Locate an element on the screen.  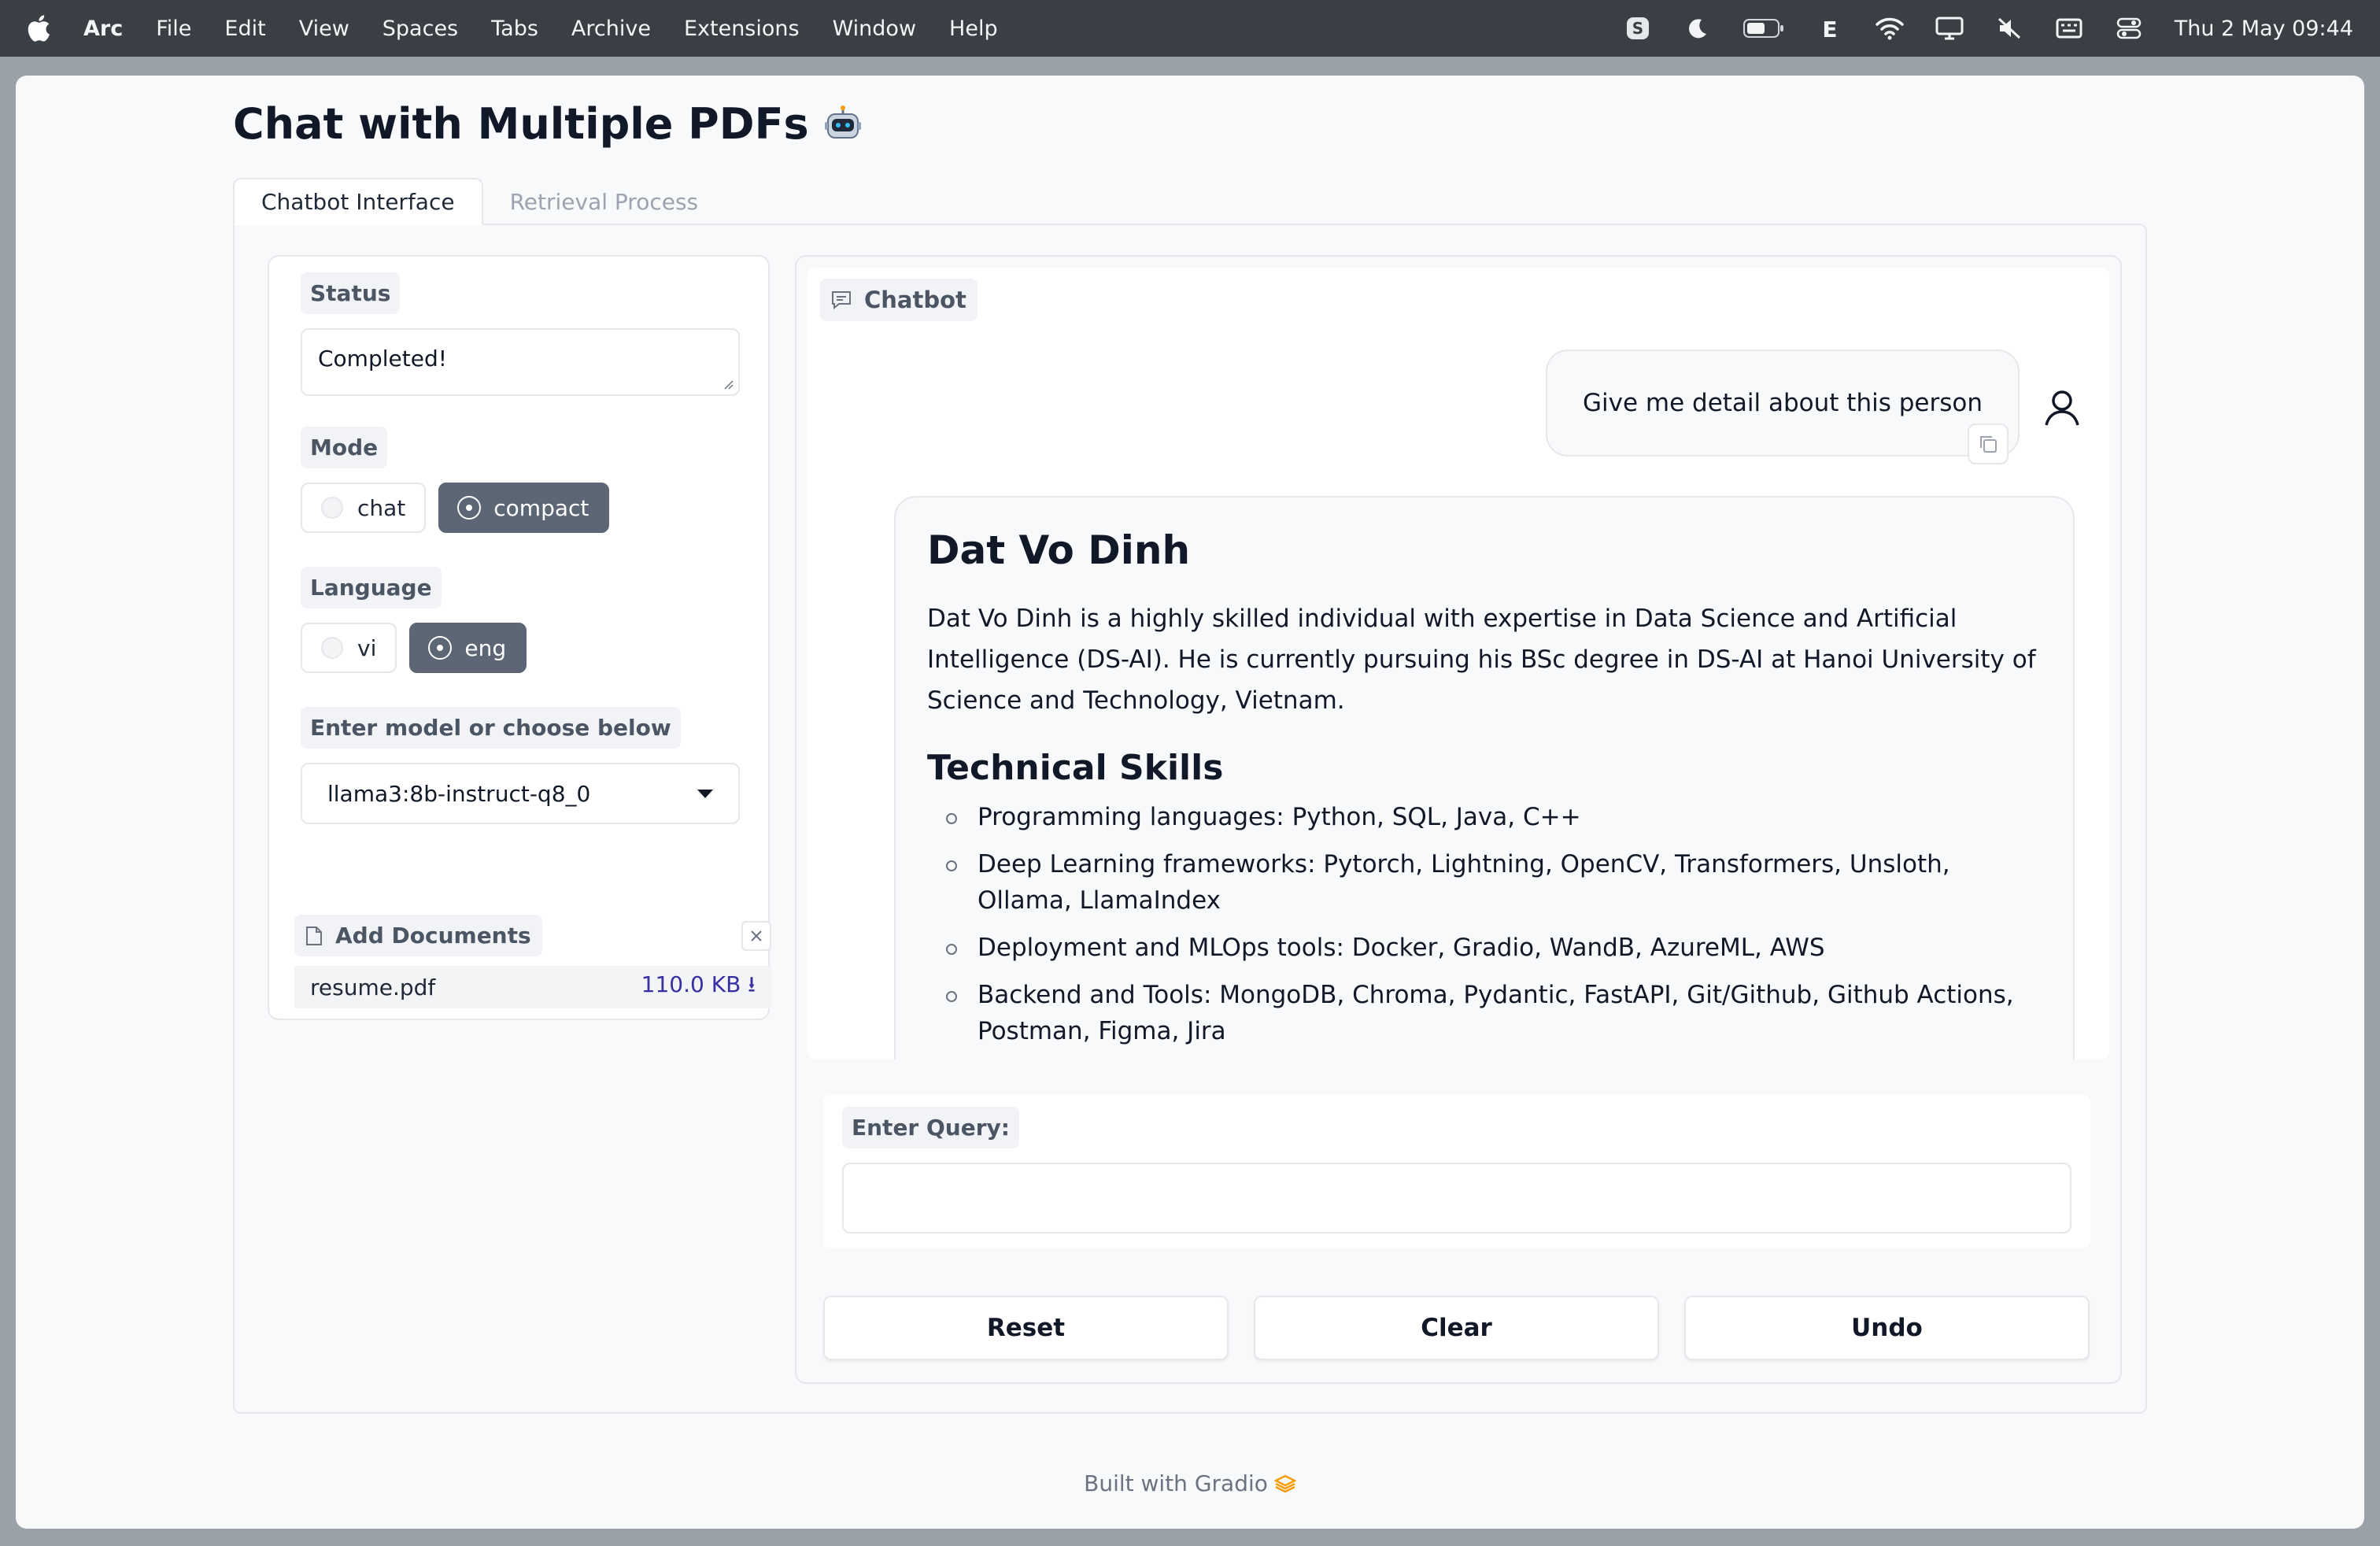
battery-icon is located at coordinates (1763, 28).